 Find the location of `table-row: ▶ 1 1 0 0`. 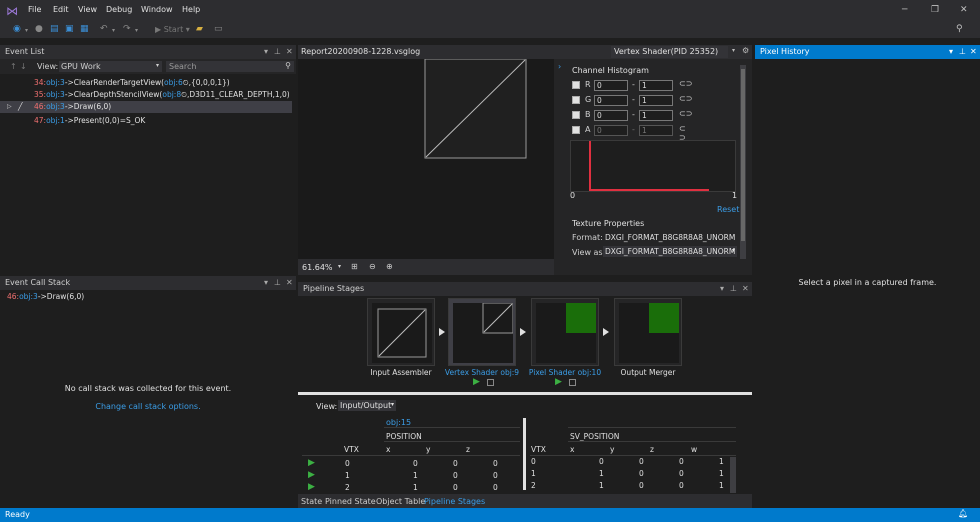

table-row: ▶ 1 1 0 0 is located at coordinates (411, 476).